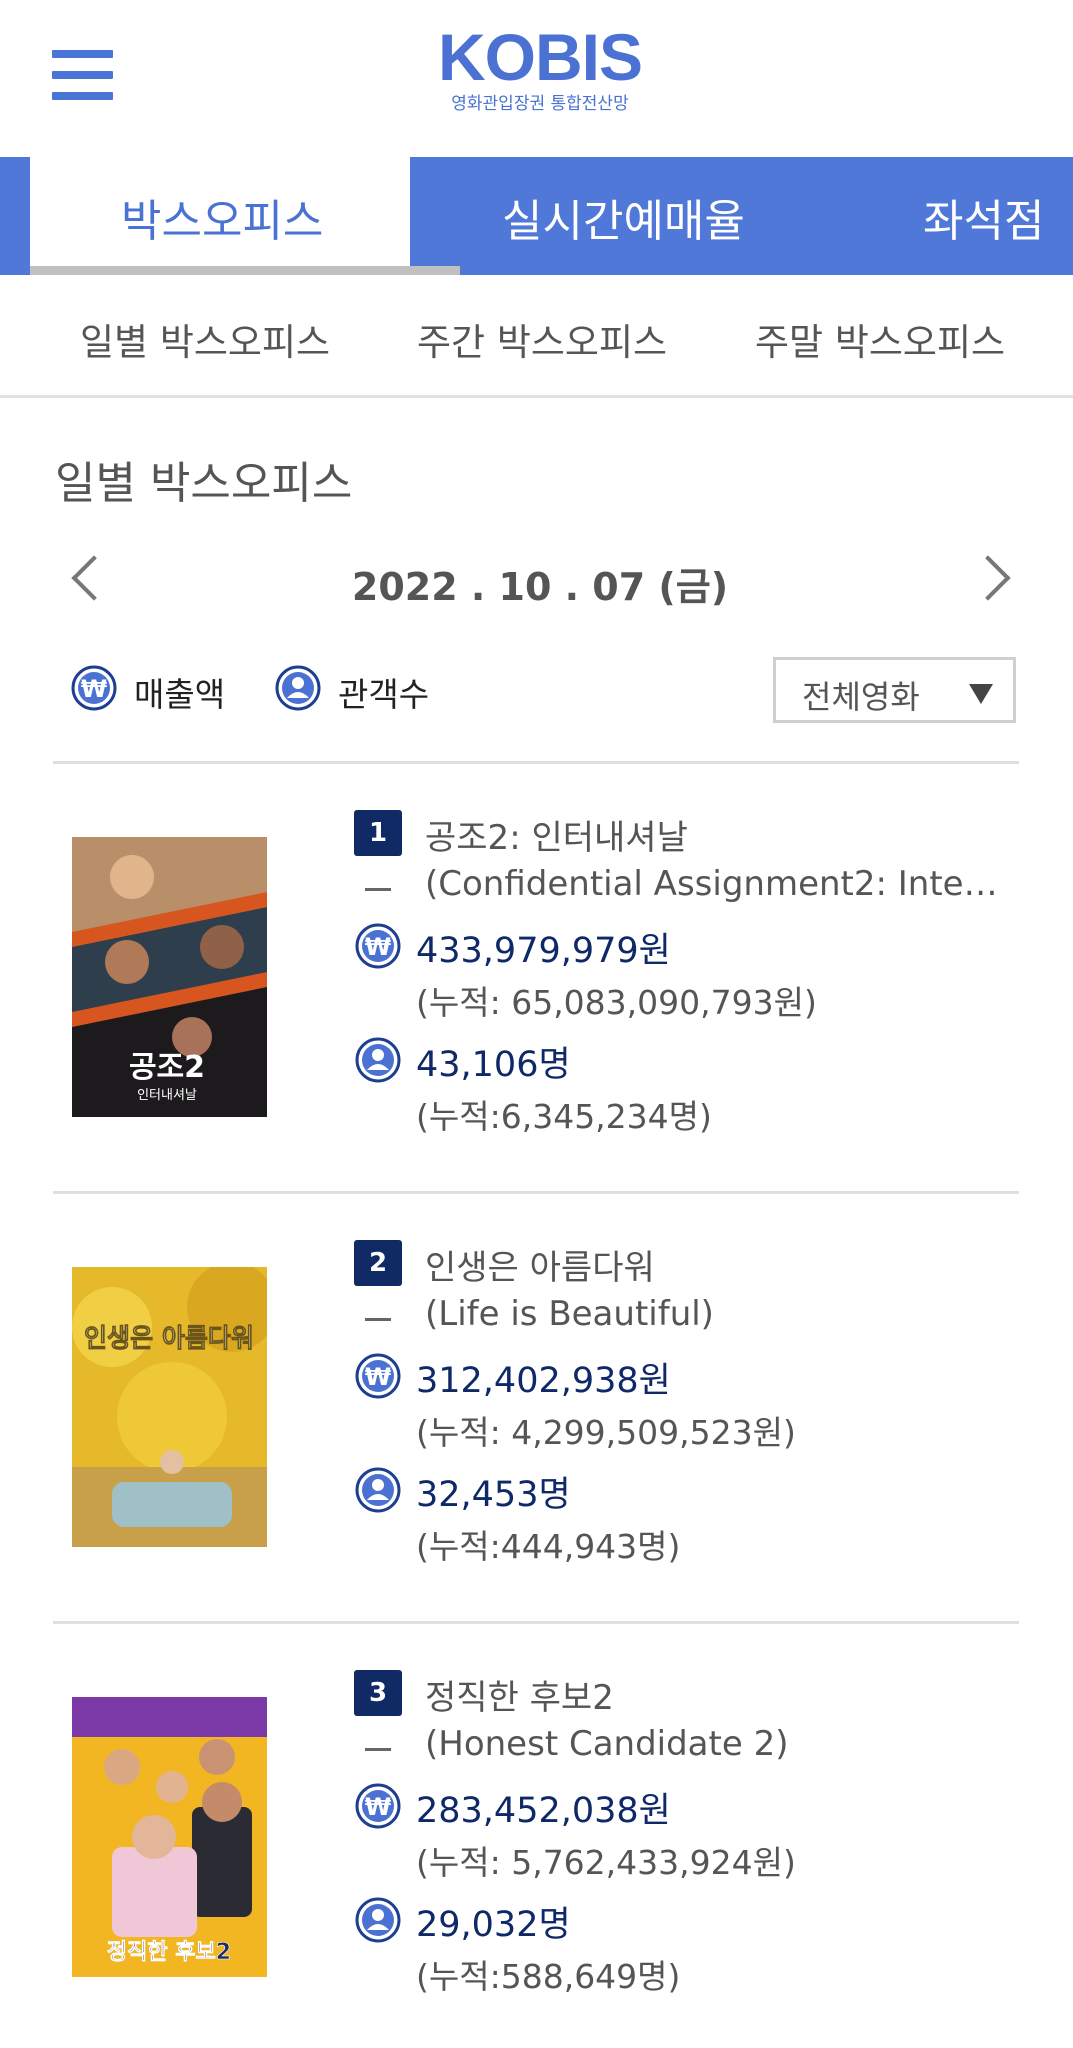  I want to click on movie-title-english: (Honest Candidate 2), so click(607, 1744).